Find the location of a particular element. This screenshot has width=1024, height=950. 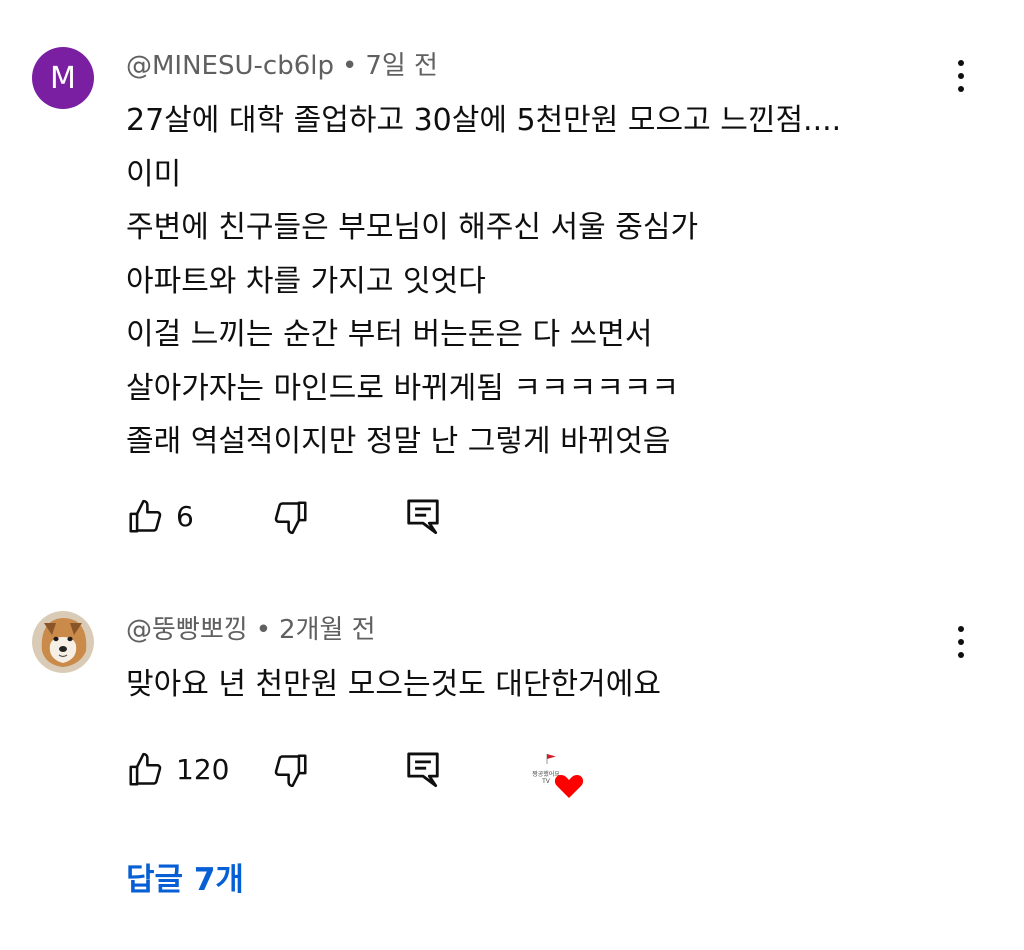

creator-heart-badge: 짱공했어요 TV is located at coordinates (556, 775).